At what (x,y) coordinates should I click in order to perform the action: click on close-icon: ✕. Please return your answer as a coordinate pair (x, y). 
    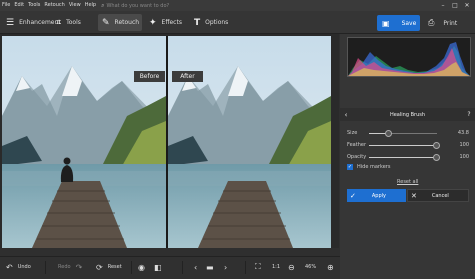
    Looking at the image, I should click on (414, 195).